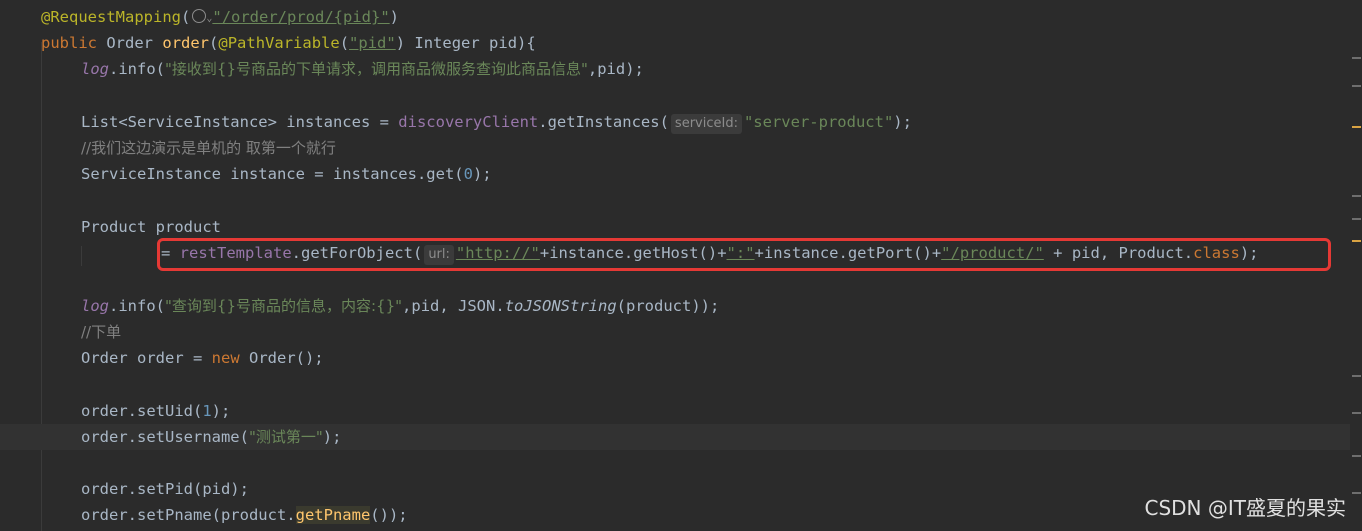  I want to click on code-line-14: Order order = new Order();, so click(675, 358).